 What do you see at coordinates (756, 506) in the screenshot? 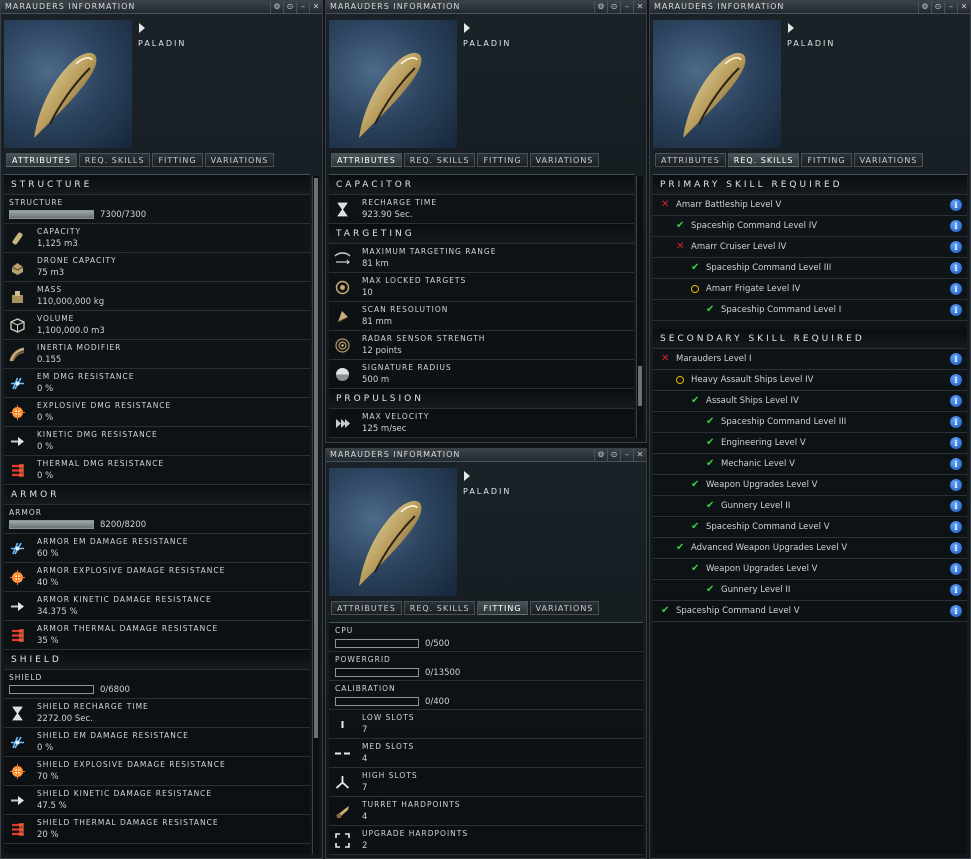
I see `skill-name: Gunnery Level II` at bounding box center [756, 506].